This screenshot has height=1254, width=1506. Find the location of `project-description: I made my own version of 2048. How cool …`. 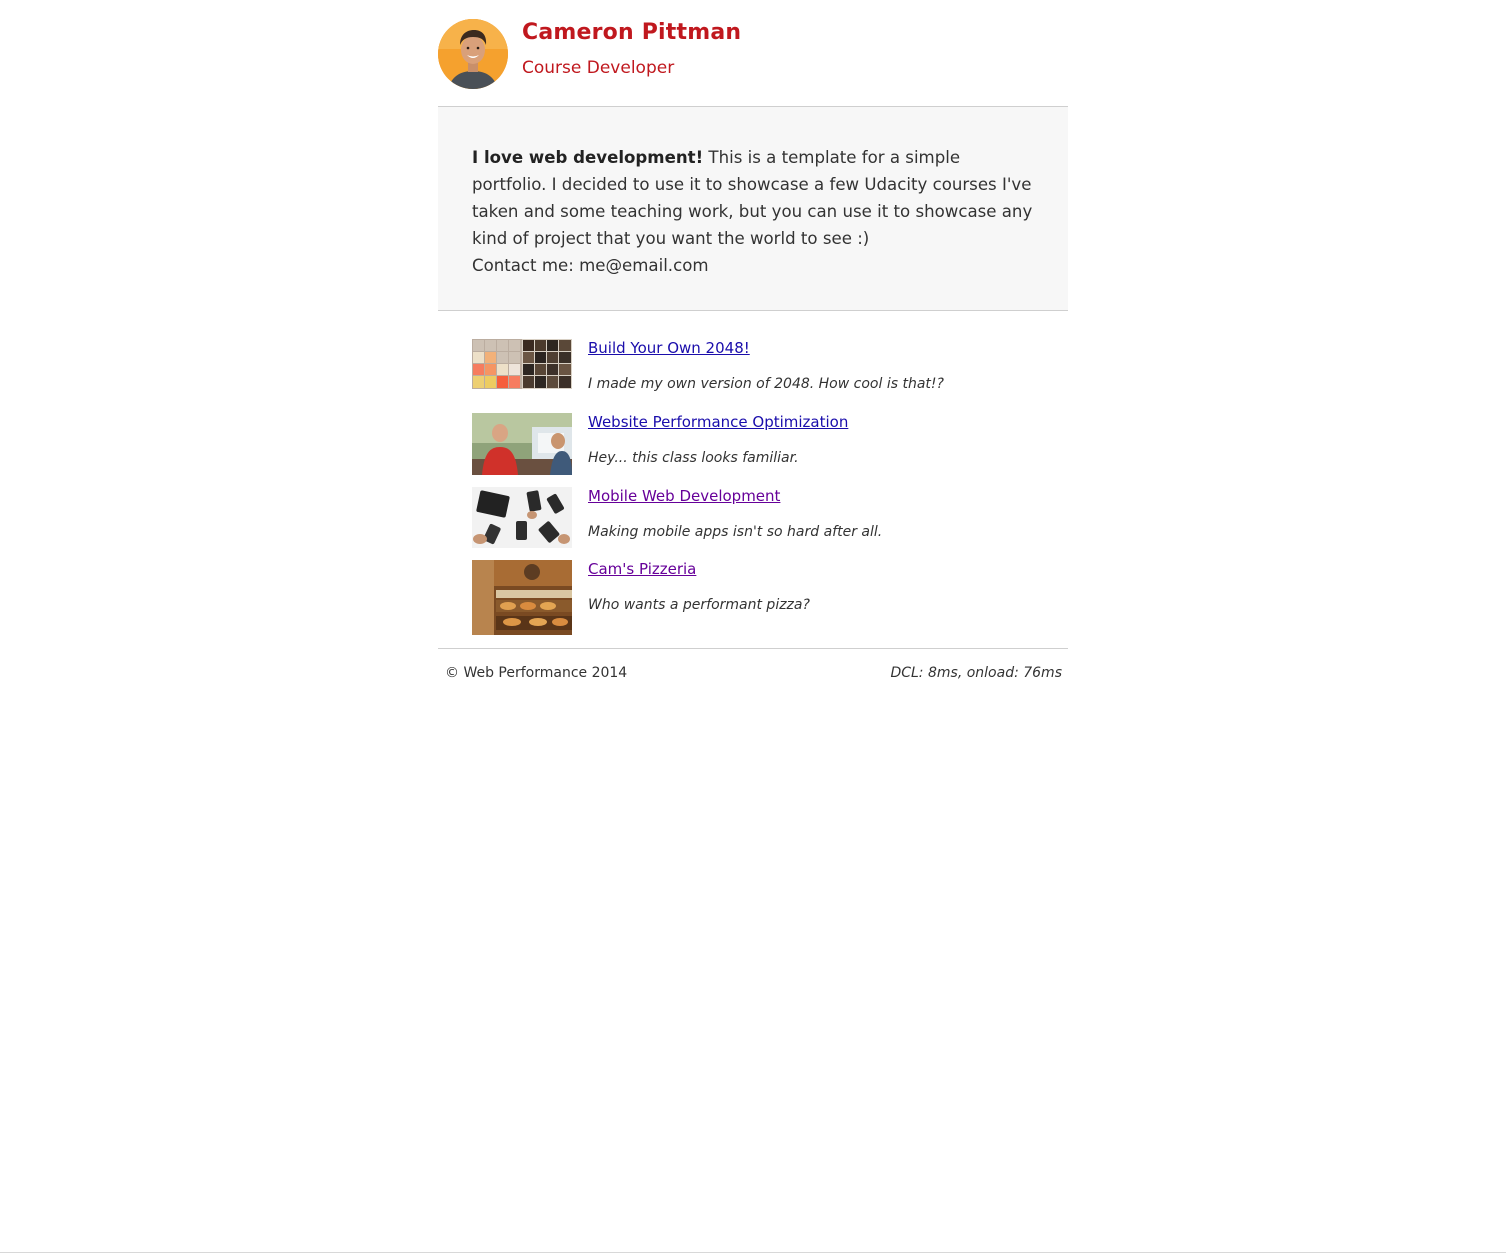

project-description: I made my own version of 2048. How cool … is located at coordinates (766, 384).